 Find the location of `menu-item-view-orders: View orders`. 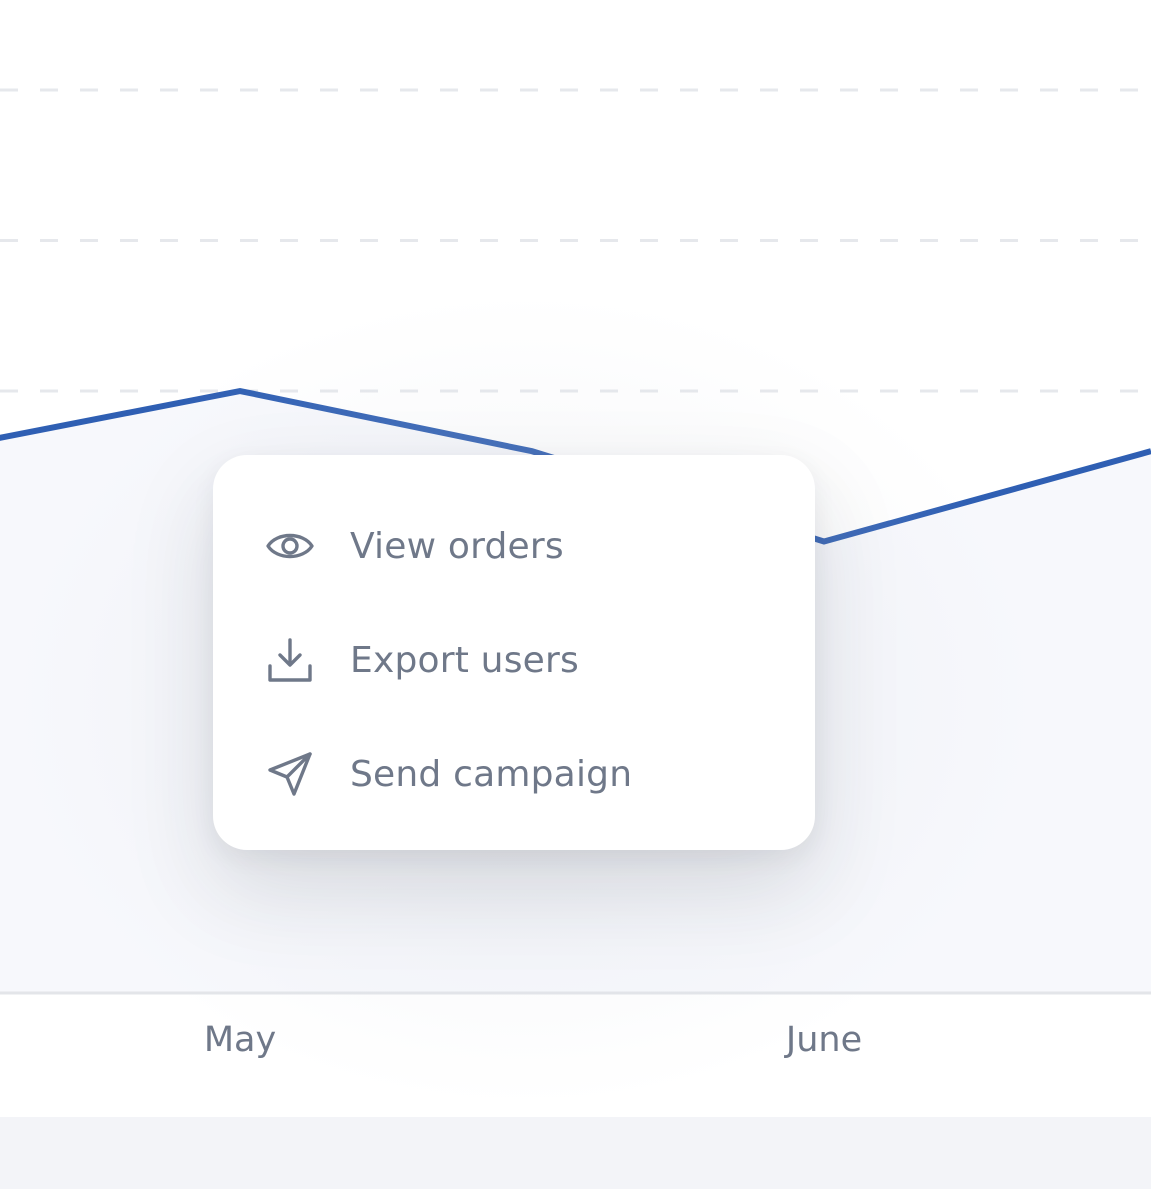

menu-item-view-orders: View orders is located at coordinates (514, 546).